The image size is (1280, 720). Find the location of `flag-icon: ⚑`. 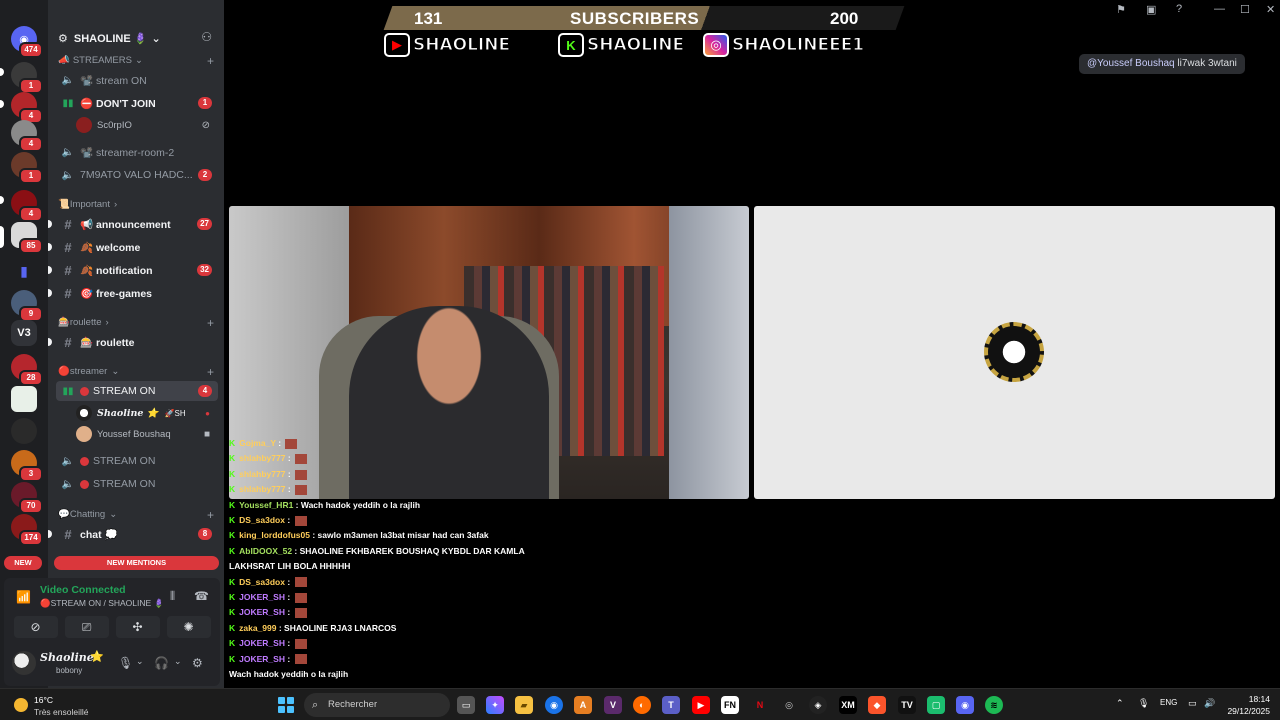

flag-icon: ⚑ is located at coordinates (1121, 9).